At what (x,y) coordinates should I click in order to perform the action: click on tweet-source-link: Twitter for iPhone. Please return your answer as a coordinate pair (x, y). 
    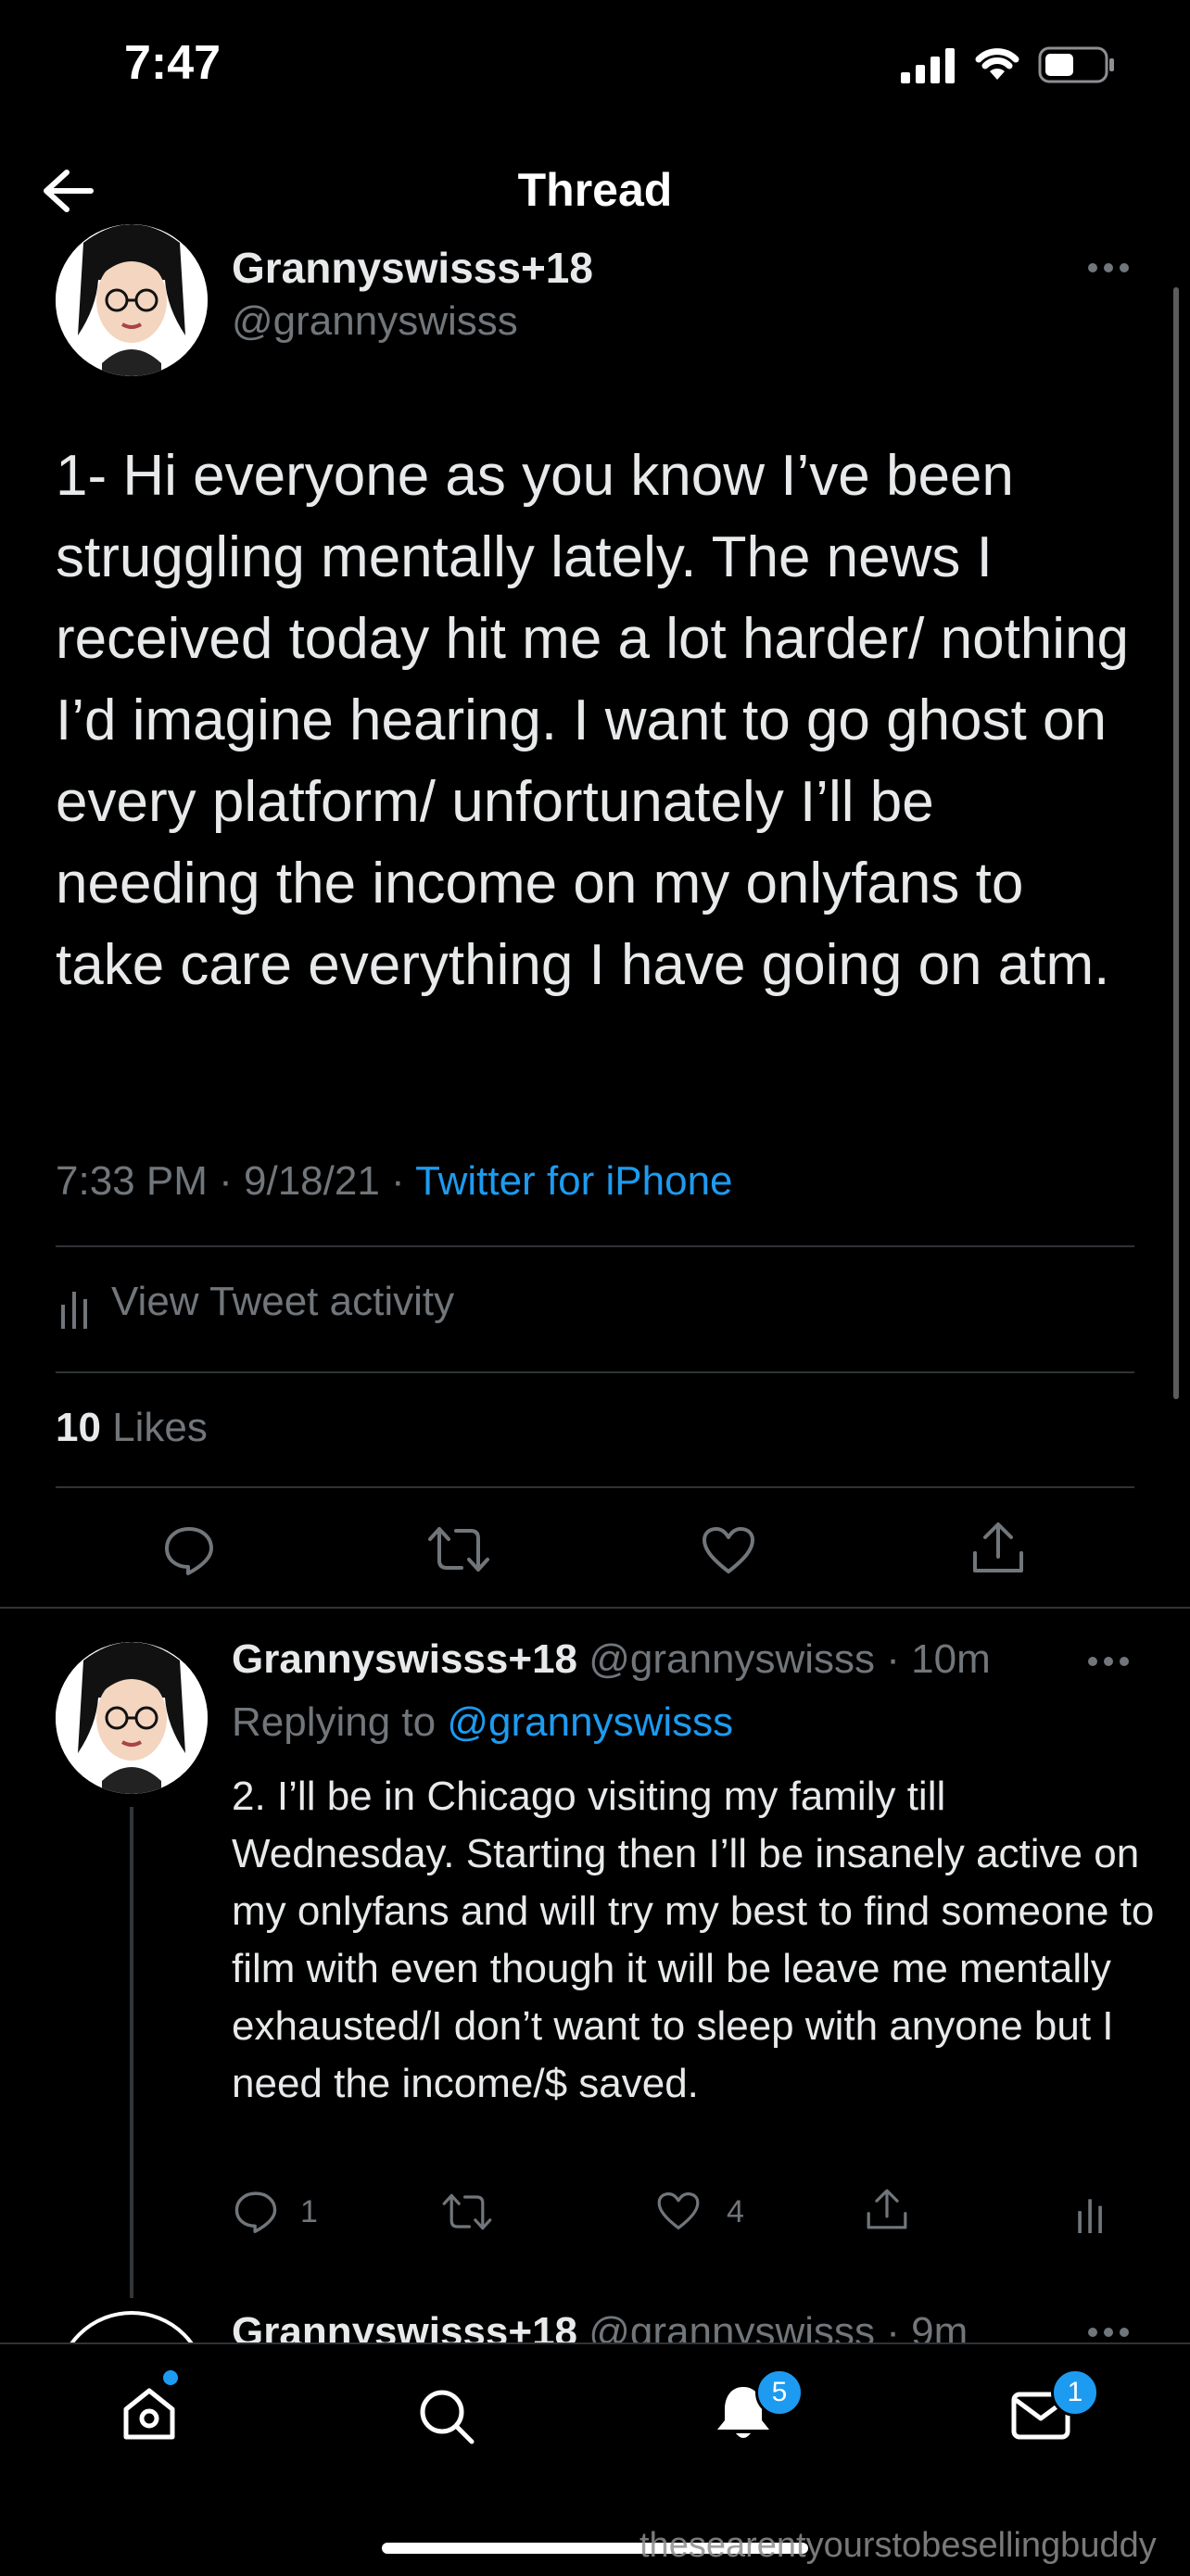
    Looking at the image, I should click on (573, 1181).